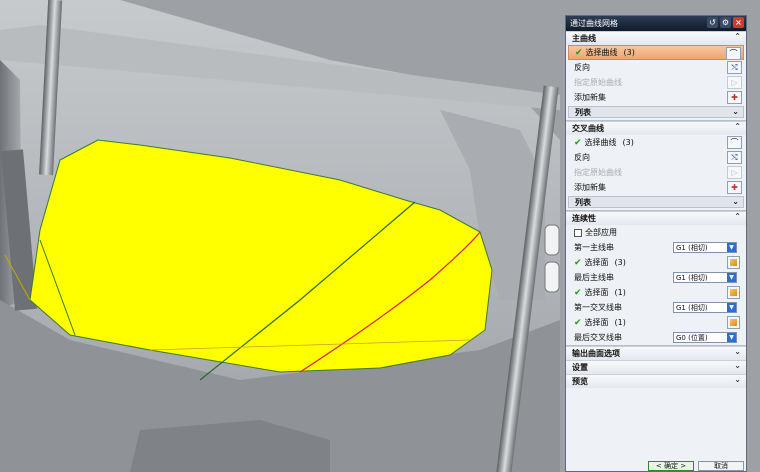 Image resolution: width=760 pixels, height=472 pixels. Describe the element at coordinates (590, 187) in the screenshot. I see `cross-add-set-label: 添加新集` at that location.